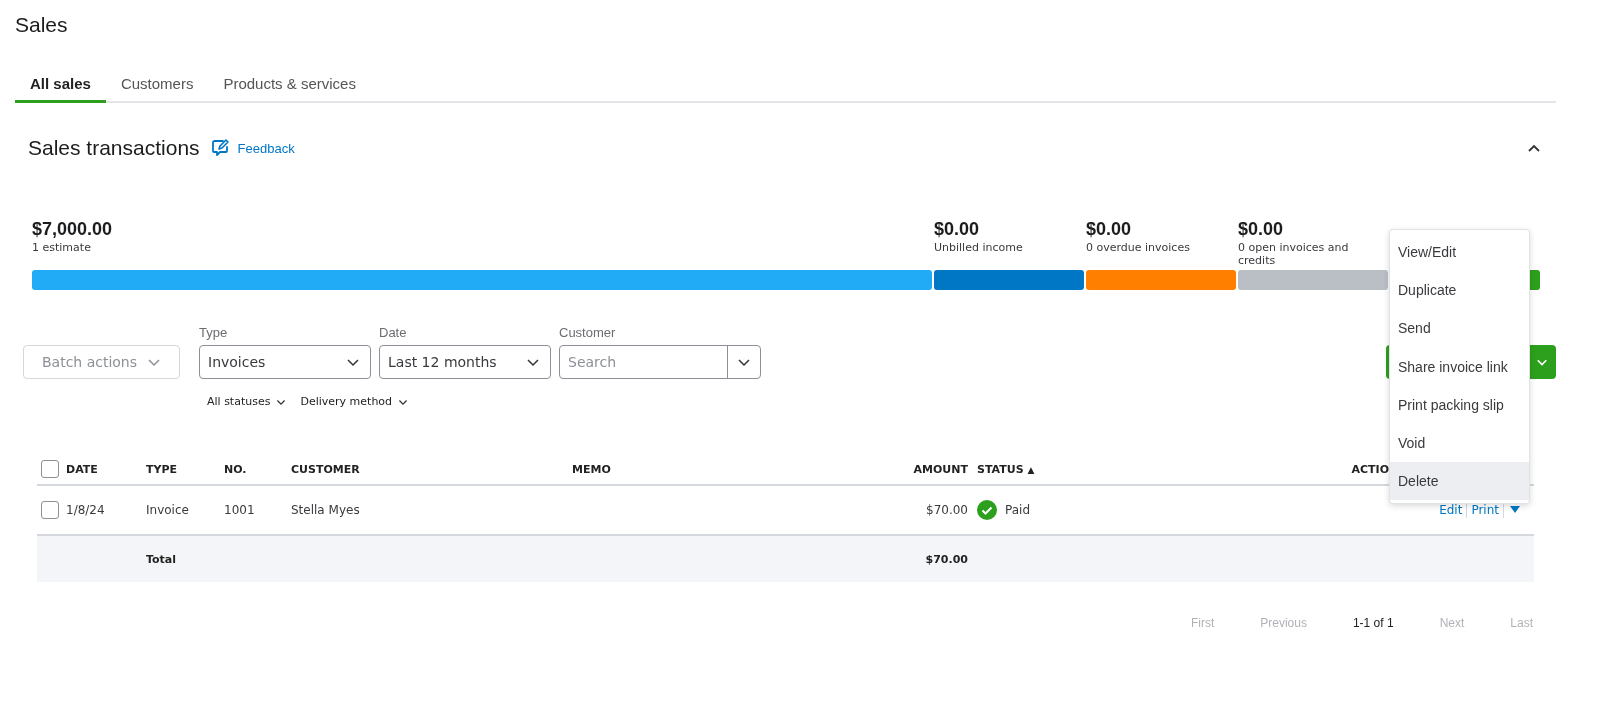  I want to click on summary-label: 1 estimate, so click(62, 247).